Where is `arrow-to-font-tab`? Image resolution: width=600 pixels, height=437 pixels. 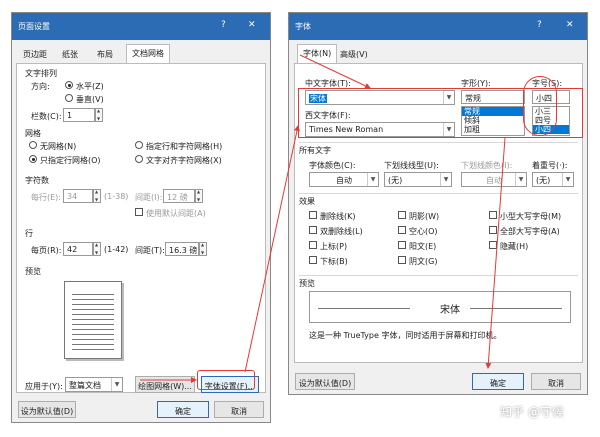 arrow-to-font-tab is located at coordinates (335, 71).